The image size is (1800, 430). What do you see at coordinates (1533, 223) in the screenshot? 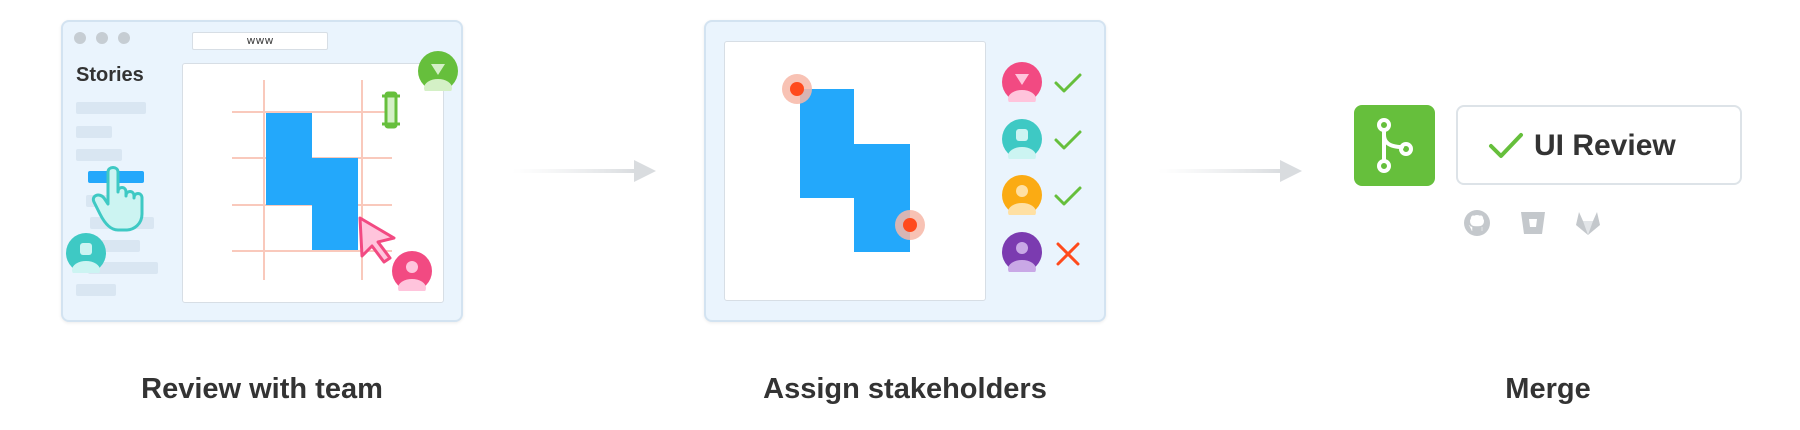
I see `bitbucket-icon` at bounding box center [1533, 223].